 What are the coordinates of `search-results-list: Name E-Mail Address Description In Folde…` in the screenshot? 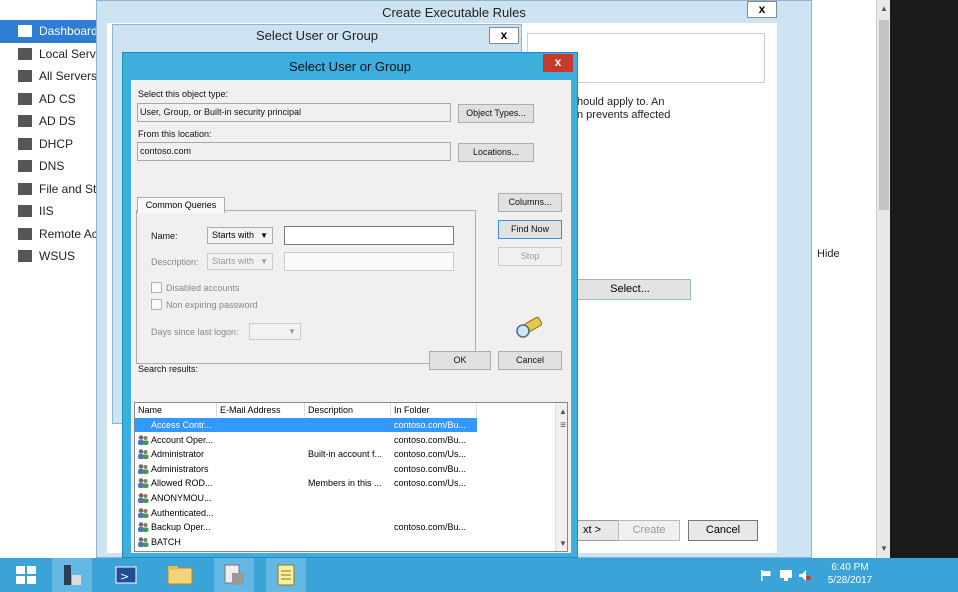 It's located at (351, 477).